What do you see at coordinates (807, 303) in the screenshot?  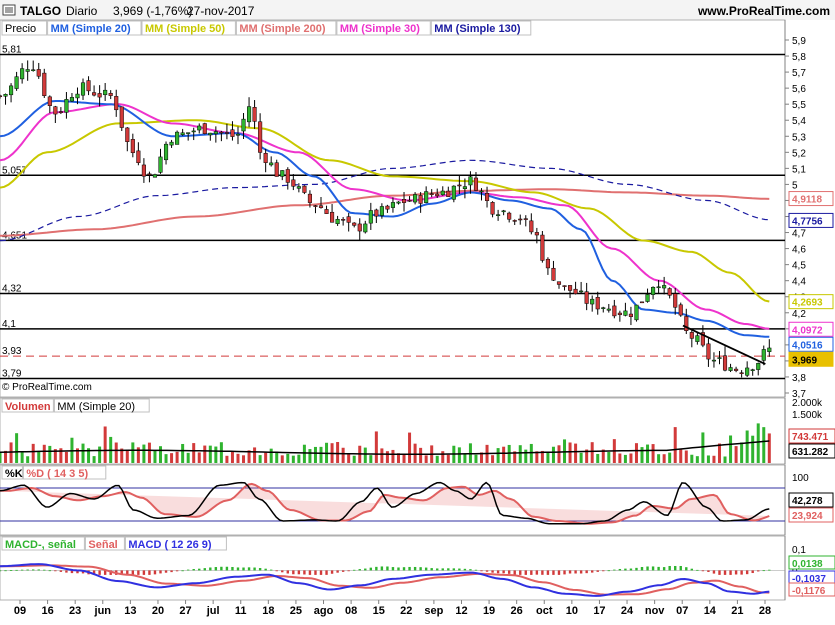 I see `price-badge-label: 4,2693` at bounding box center [807, 303].